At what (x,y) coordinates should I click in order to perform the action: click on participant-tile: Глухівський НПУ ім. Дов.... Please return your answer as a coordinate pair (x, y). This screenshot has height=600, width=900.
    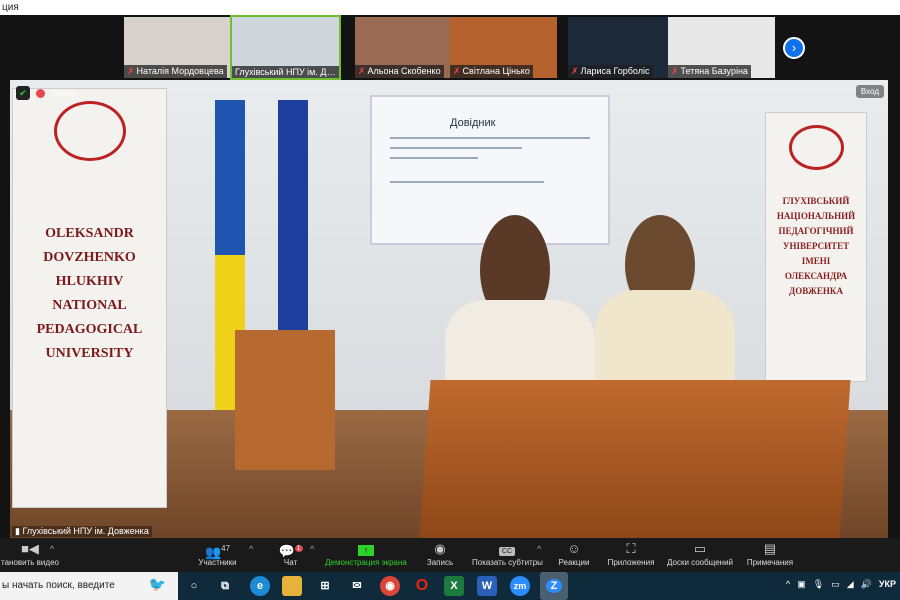
    Looking at the image, I should click on (285, 47).